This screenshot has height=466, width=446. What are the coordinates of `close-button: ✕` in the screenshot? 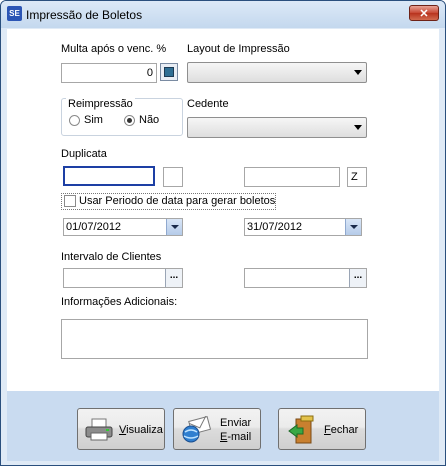 It's located at (424, 13).